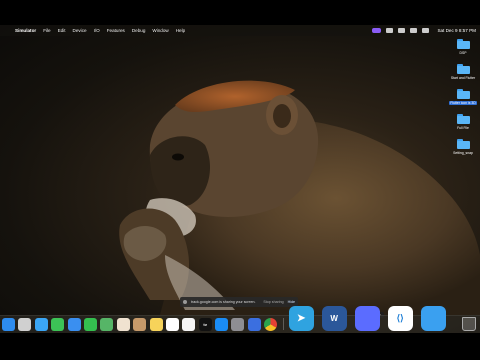  What do you see at coordinates (8, 324) in the screenshot?
I see `finder-icon` at bounding box center [8, 324].